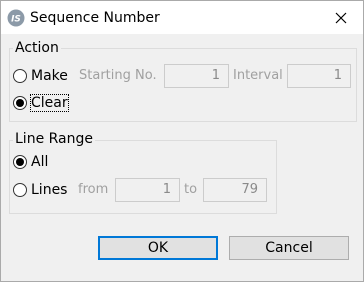 The image size is (364, 282). I want to click on lines-radio-indicator, so click(20, 190).